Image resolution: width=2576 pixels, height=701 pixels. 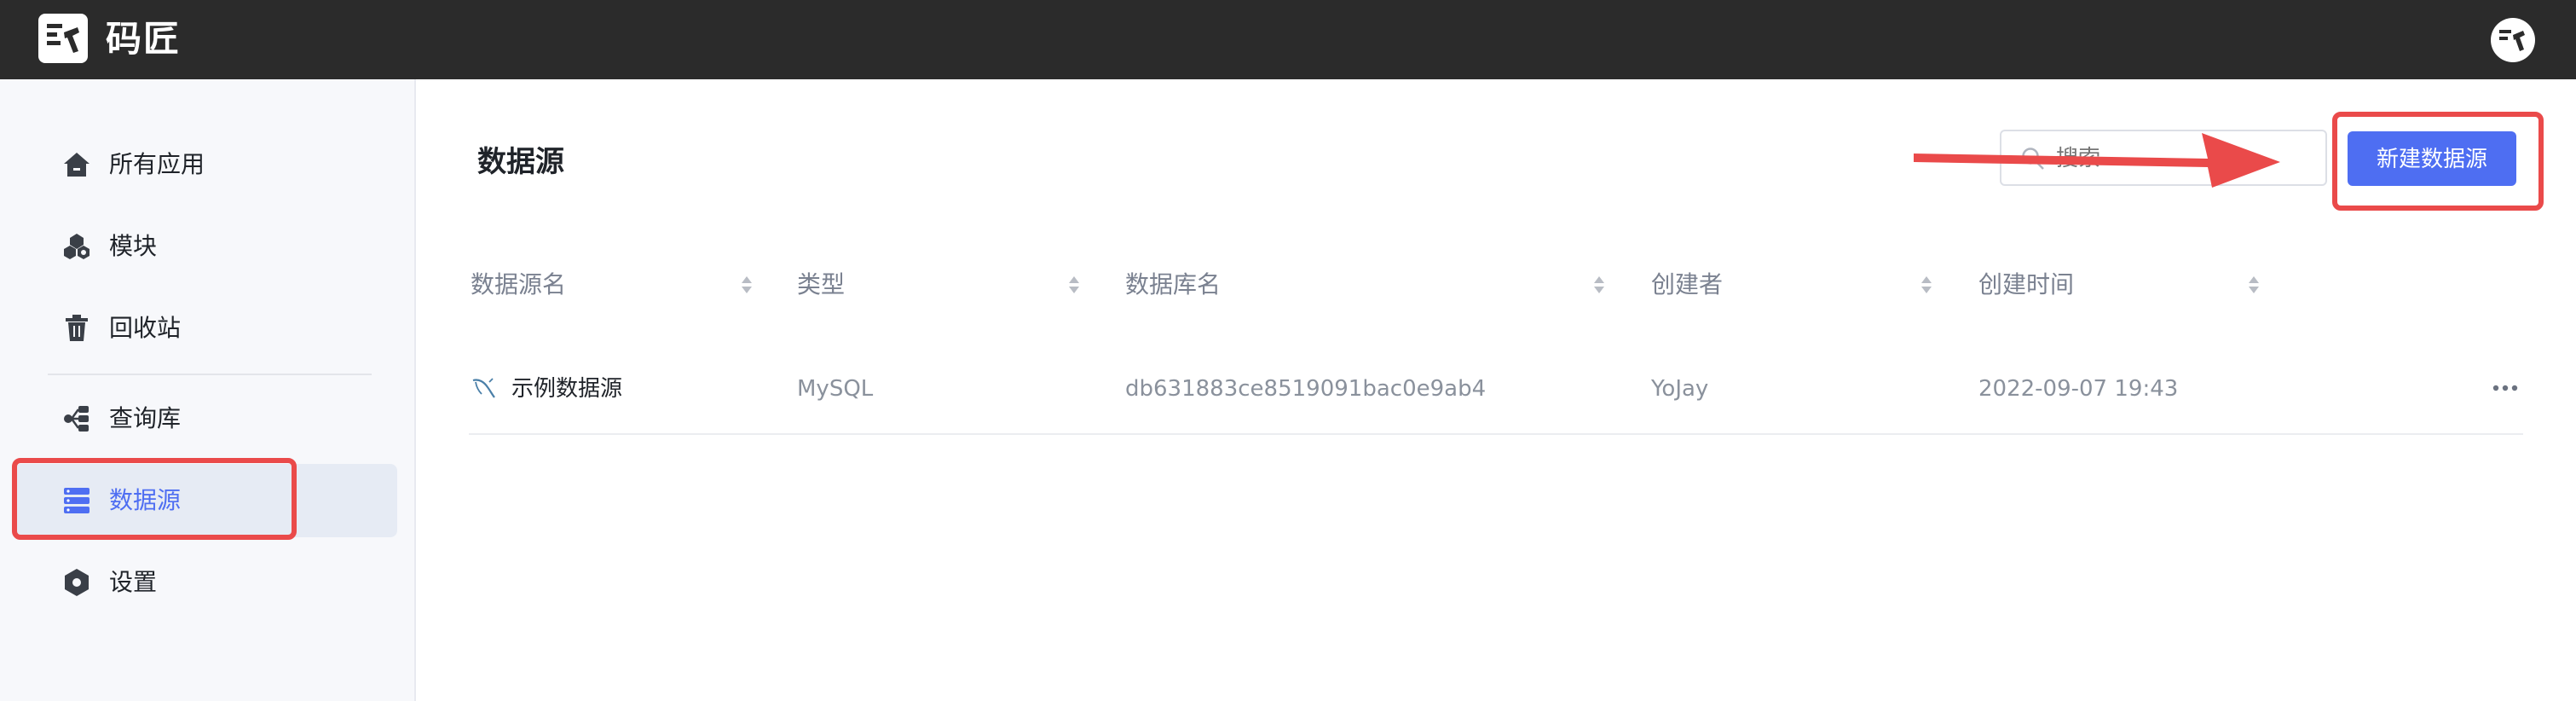 What do you see at coordinates (205, 165) in the screenshot?
I see `sidebar-item-all-apps: 所有应用` at bounding box center [205, 165].